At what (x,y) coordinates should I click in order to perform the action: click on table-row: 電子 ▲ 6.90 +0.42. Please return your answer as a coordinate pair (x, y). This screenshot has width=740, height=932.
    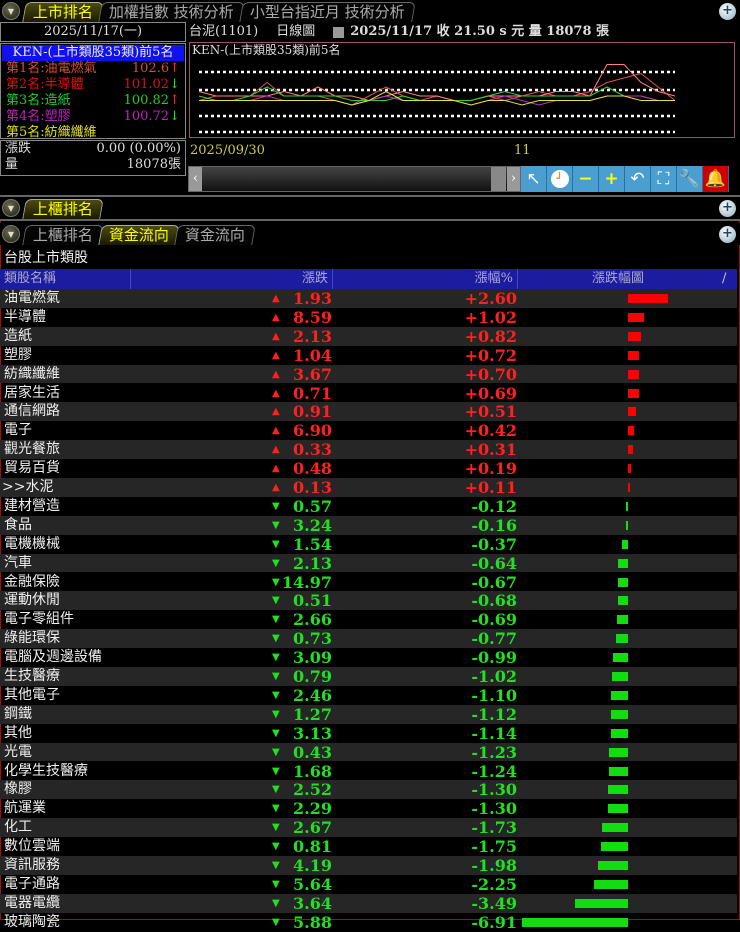
    Looking at the image, I should click on (368, 430).